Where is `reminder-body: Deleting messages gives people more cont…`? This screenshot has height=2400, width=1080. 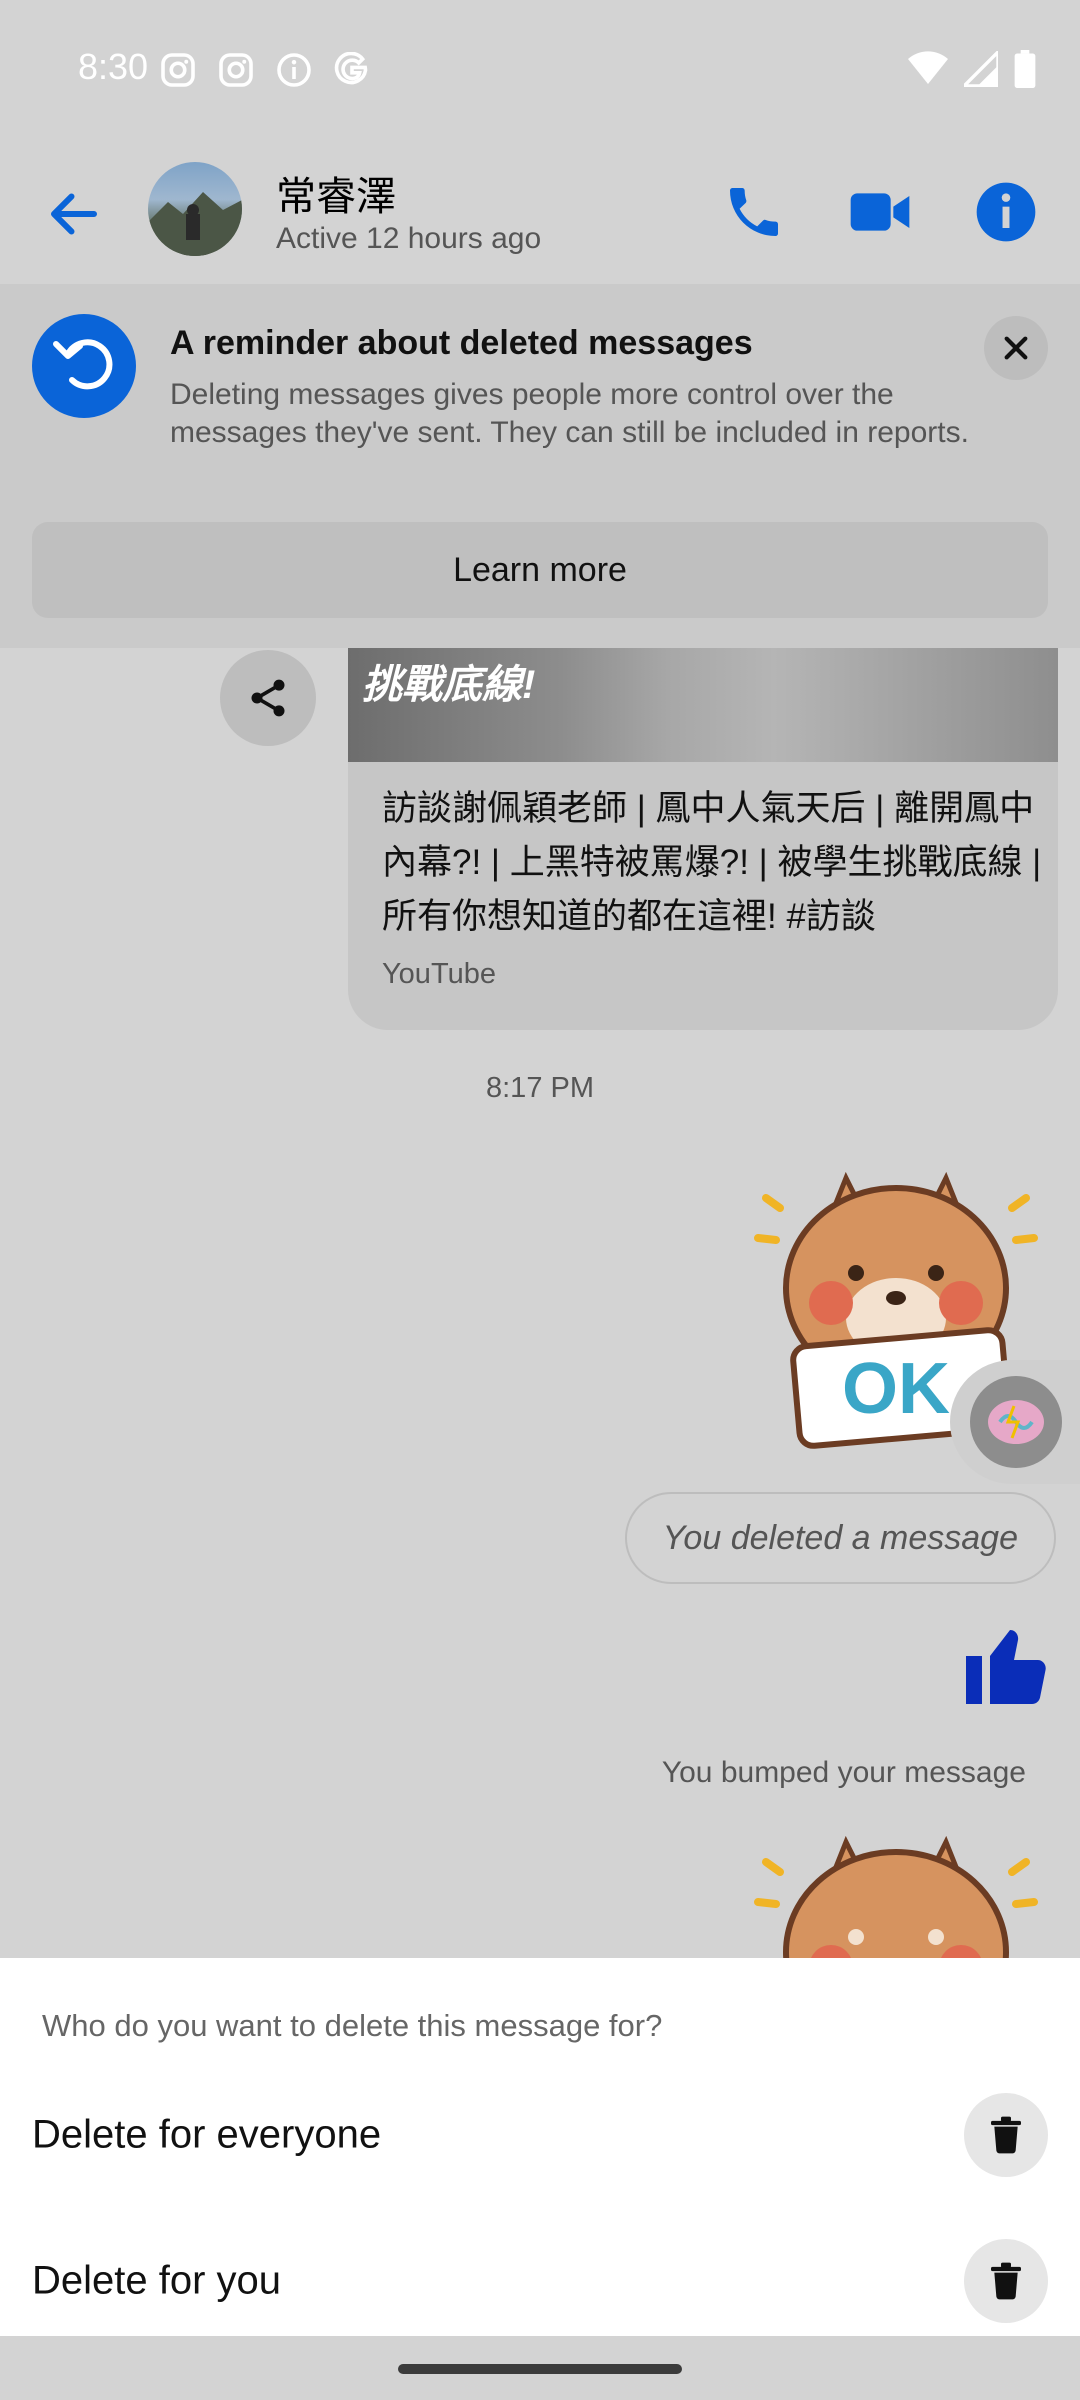 reminder-body: Deleting messages gives people more cont… is located at coordinates (569, 413).